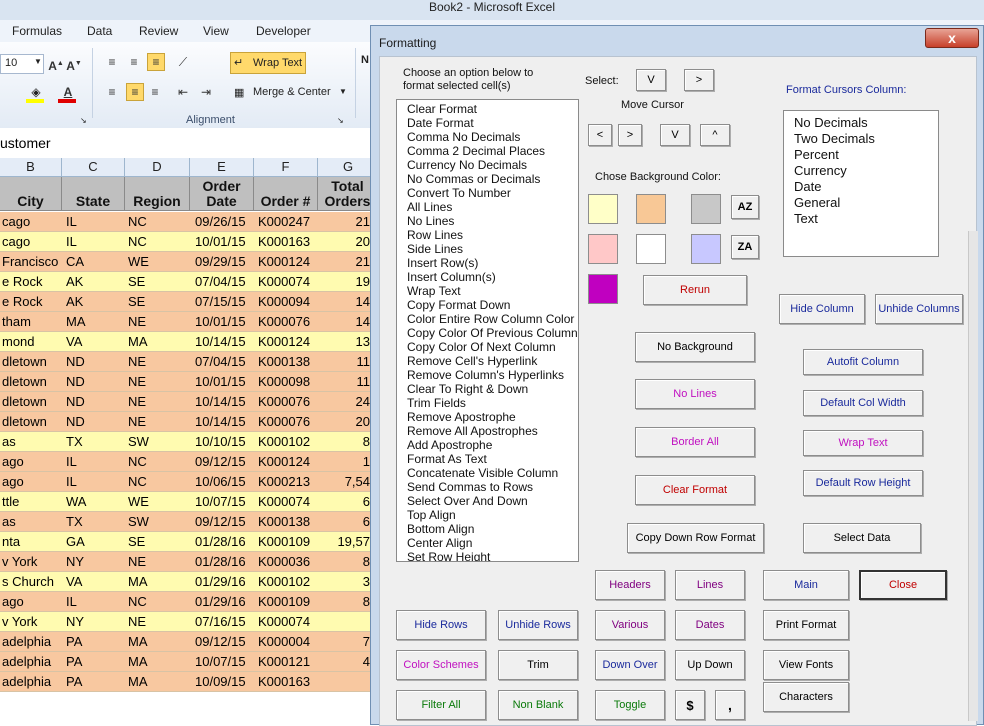 The width and height of the screenshot is (984, 726). I want to click on cell-city: mond, so click(31, 342).